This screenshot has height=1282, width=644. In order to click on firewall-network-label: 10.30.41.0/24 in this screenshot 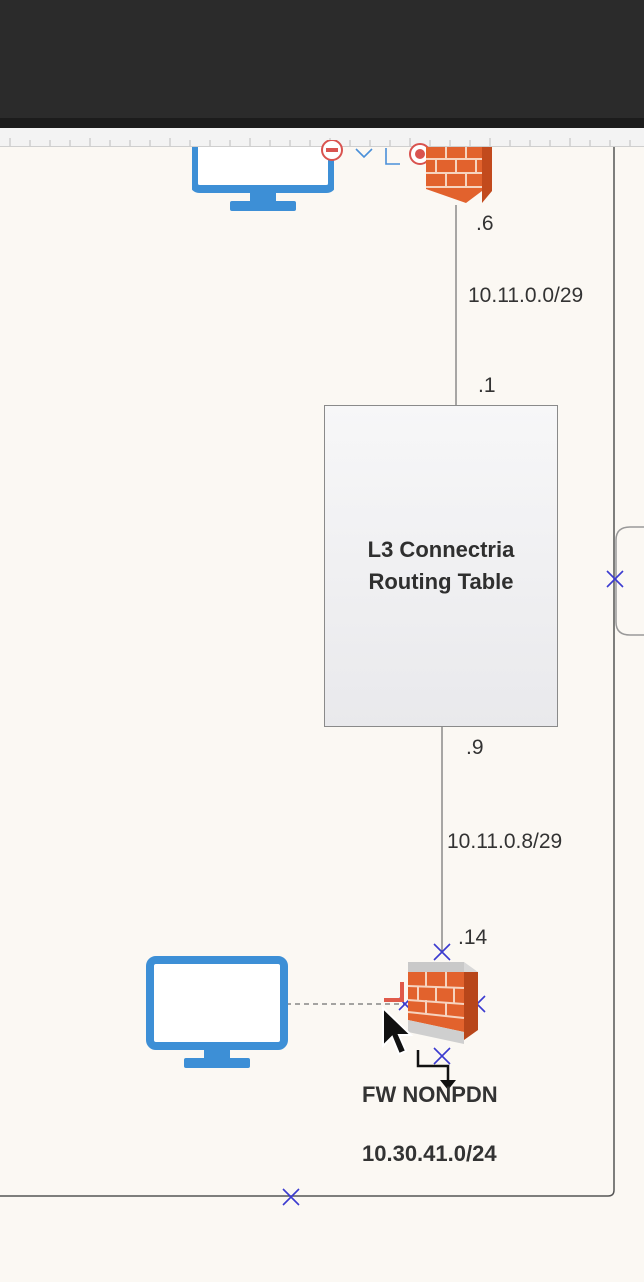, I will do `click(429, 1153)`.